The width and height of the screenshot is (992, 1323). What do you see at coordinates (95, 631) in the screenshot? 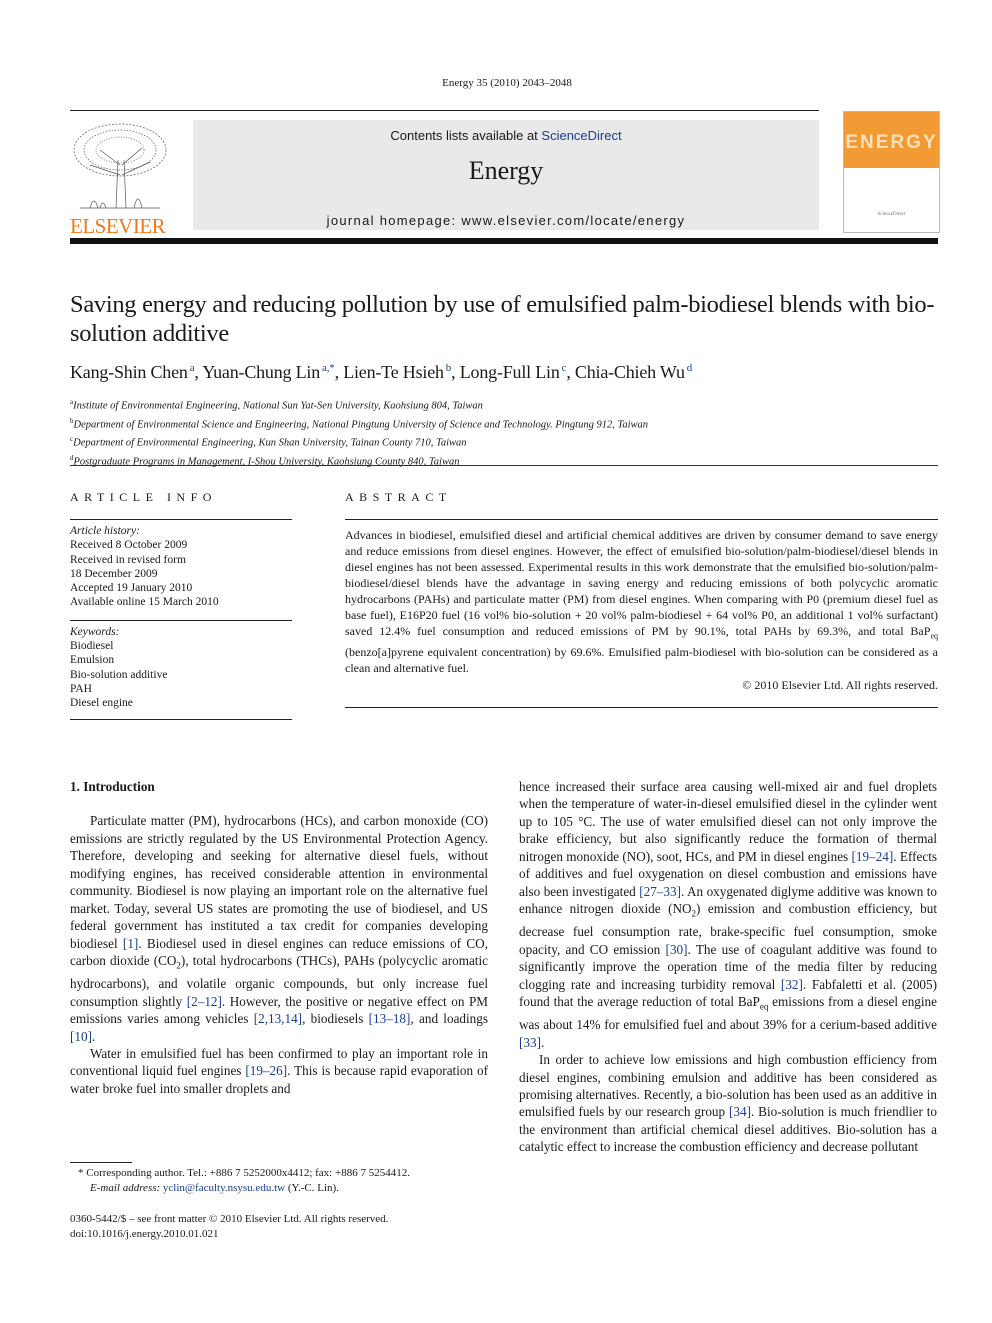
I see `keywords-label: Keywords:` at bounding box center [95, 631].